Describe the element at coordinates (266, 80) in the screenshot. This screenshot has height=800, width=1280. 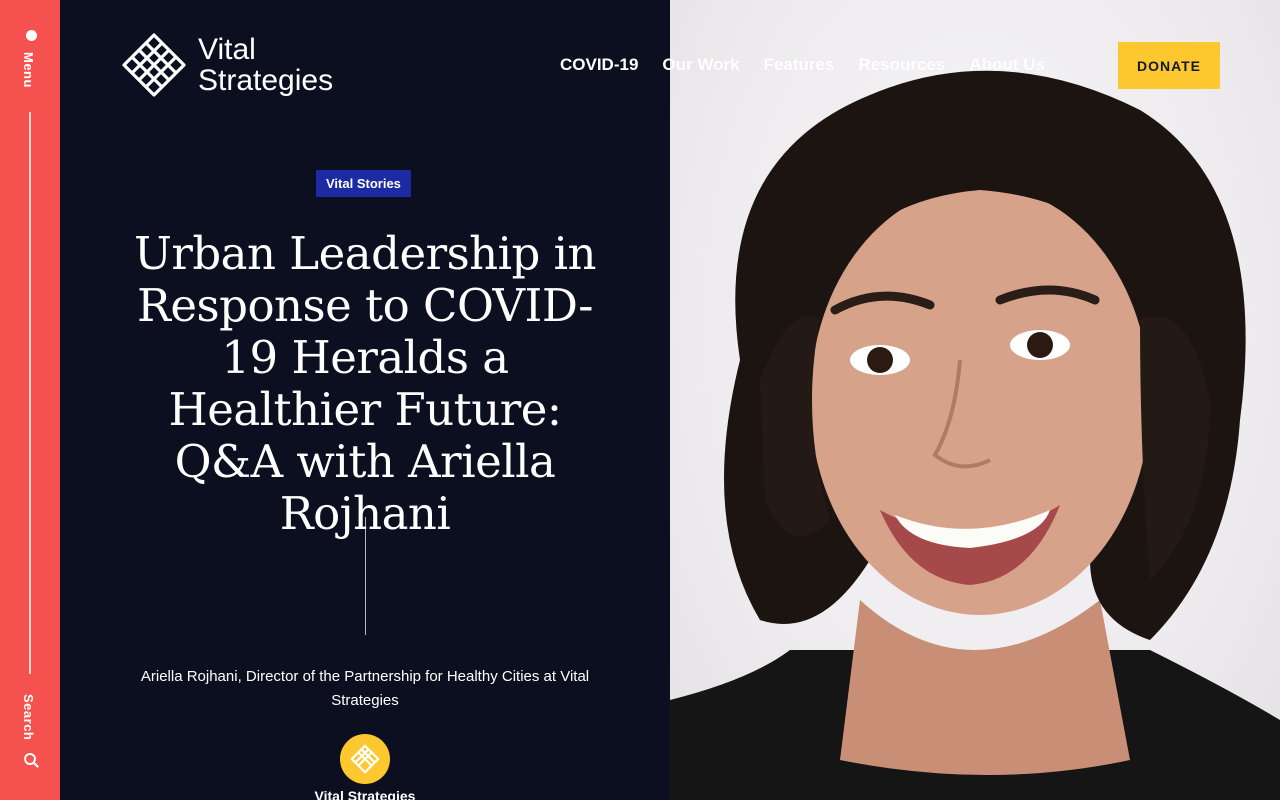
I see `logo-line-2: Strategies` at that location.